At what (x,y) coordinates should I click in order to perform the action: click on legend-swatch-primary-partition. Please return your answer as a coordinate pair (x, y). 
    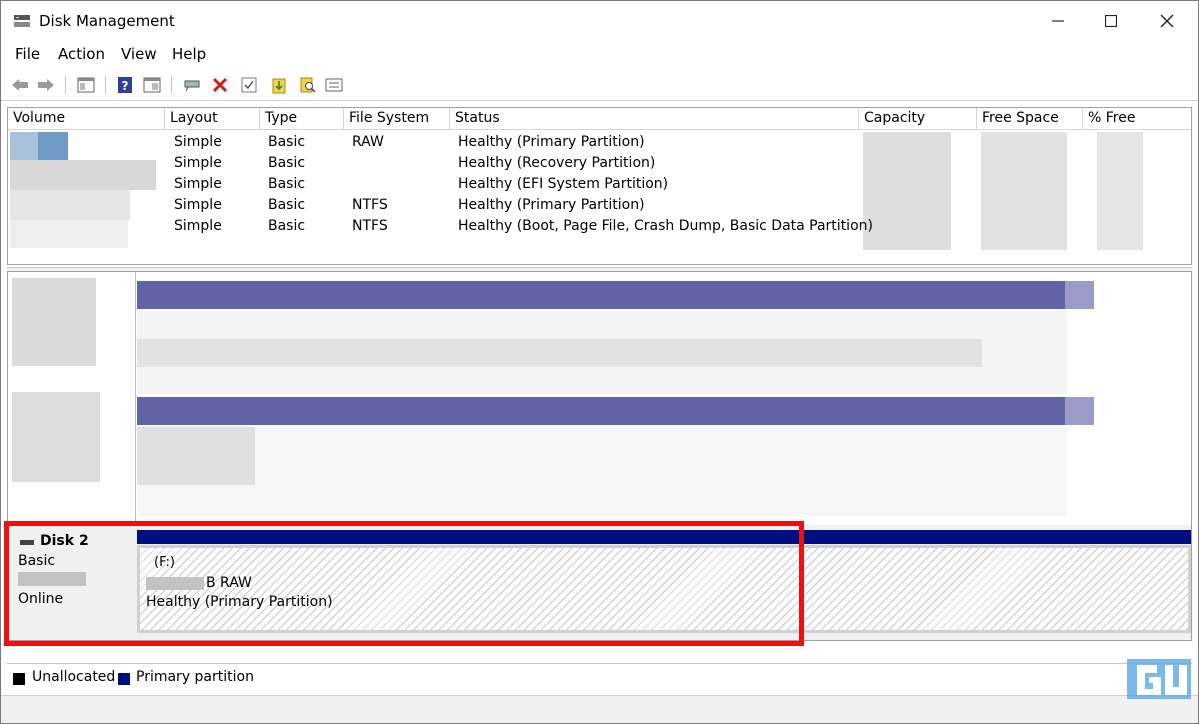
    Looking at the image, I should click on (124, 679).